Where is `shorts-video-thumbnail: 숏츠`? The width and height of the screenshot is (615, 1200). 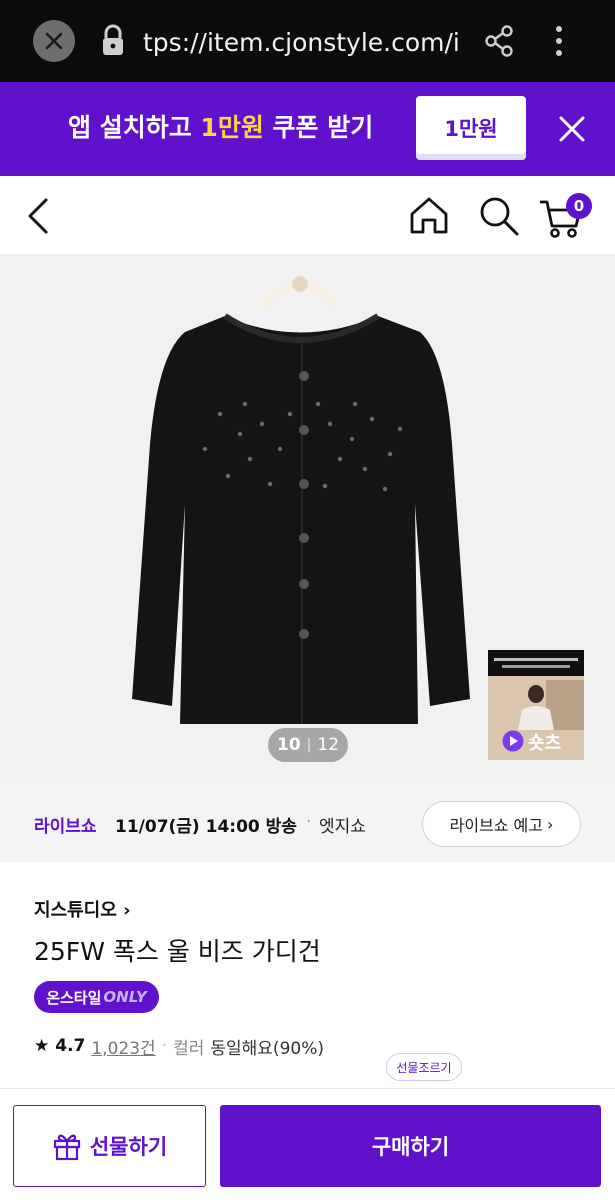 shorts-video-thumbnail: 숏츠 is located at coordinates (536, 705).